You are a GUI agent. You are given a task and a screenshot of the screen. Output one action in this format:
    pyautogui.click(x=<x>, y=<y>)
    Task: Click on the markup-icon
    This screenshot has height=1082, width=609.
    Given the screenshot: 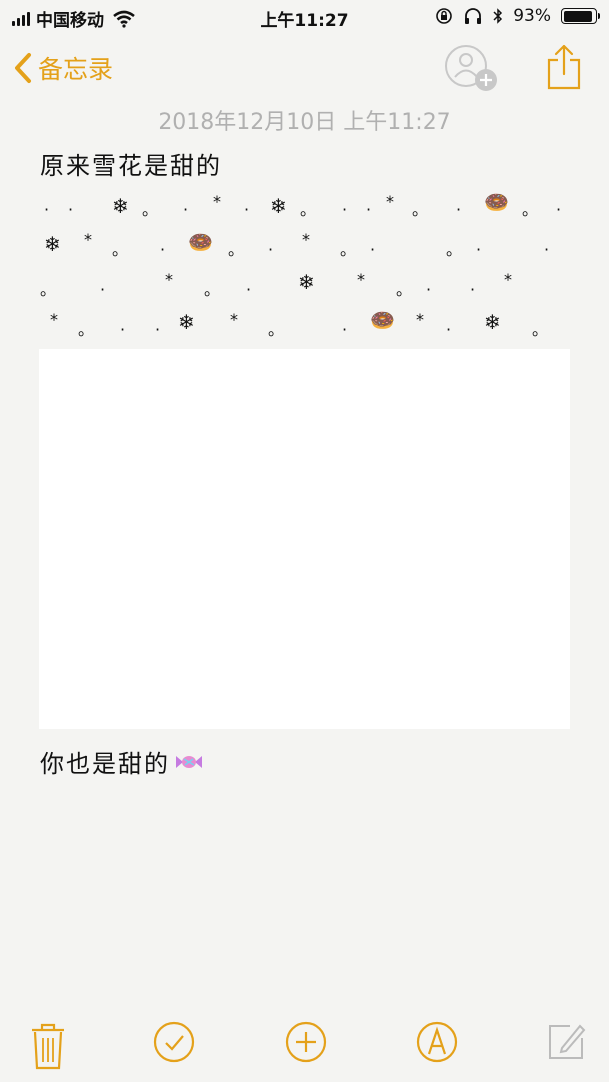 What is the action you would take?
    pyautogui.click(x=437, y=1042)
    